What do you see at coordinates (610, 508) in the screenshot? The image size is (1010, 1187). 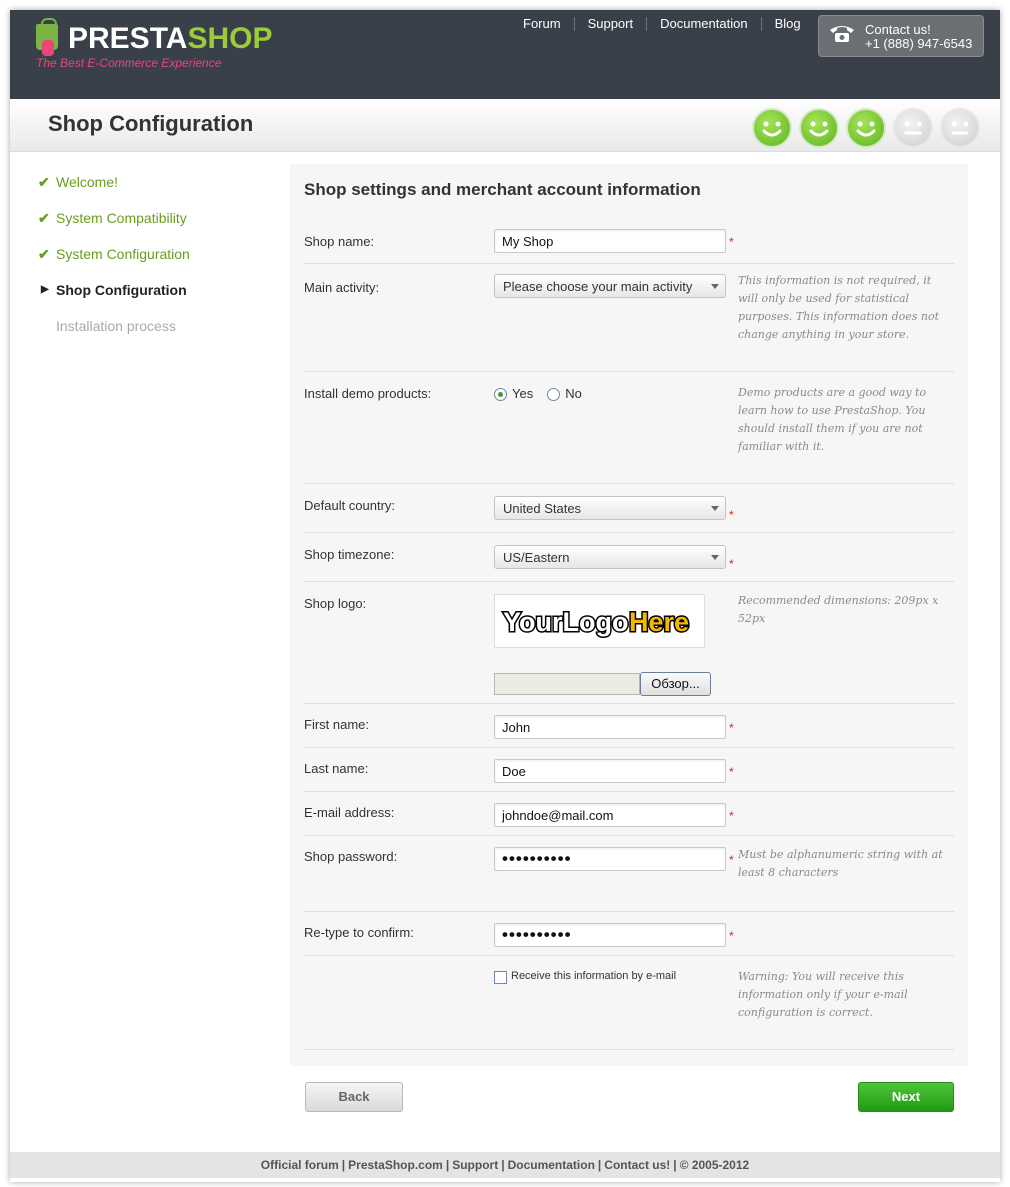 I see `default-country-select: United States` at bounding box center [610, 508].